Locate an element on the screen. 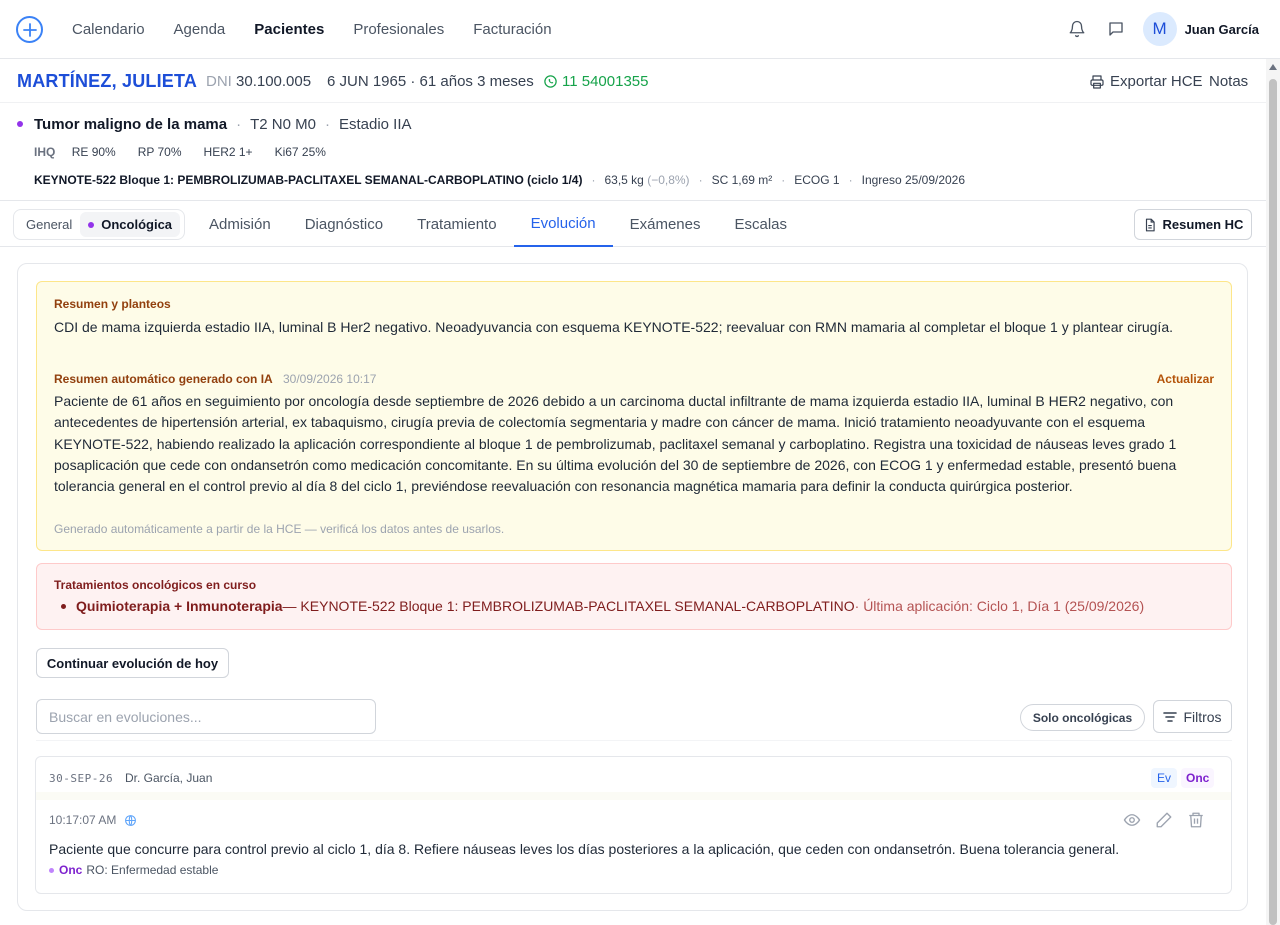 Image resolution: width=1280 pixels, height=925 pixels. evolution-header: 30-SEP-26 Dr. García, Juan Ev Onc is located at coordinates (633, 778).